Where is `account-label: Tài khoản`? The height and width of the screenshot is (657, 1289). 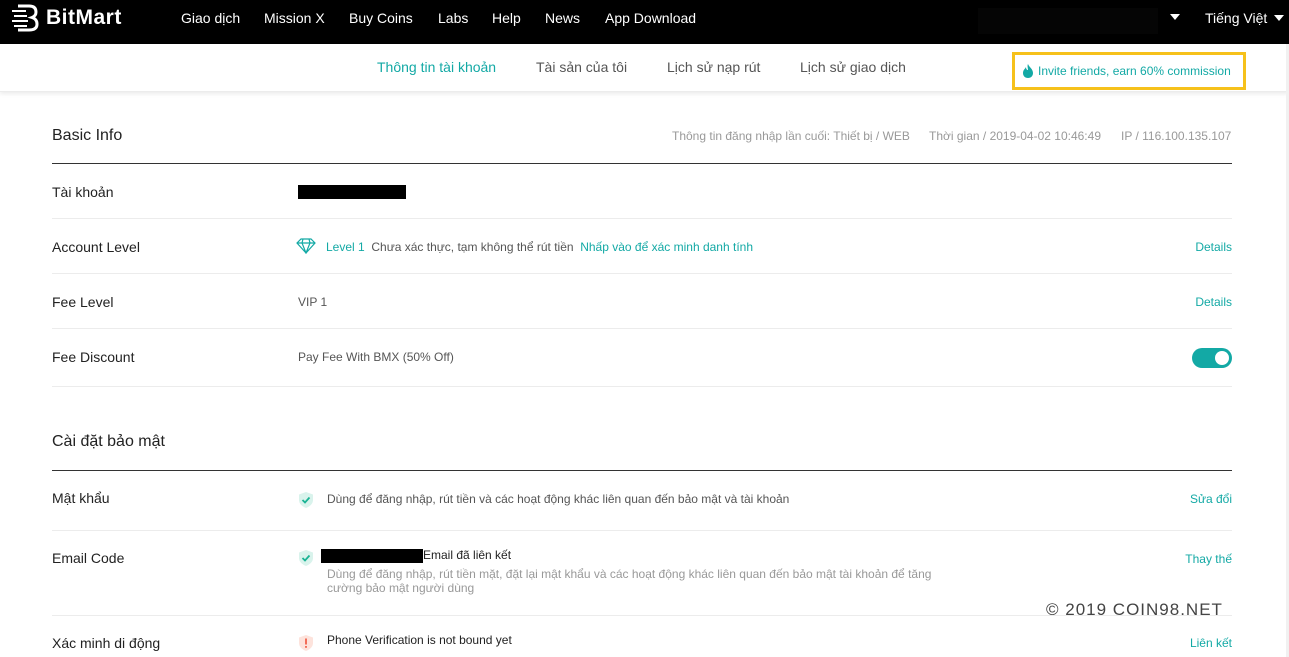 account-label: Tài khoản is located at coordinates (83, 192).